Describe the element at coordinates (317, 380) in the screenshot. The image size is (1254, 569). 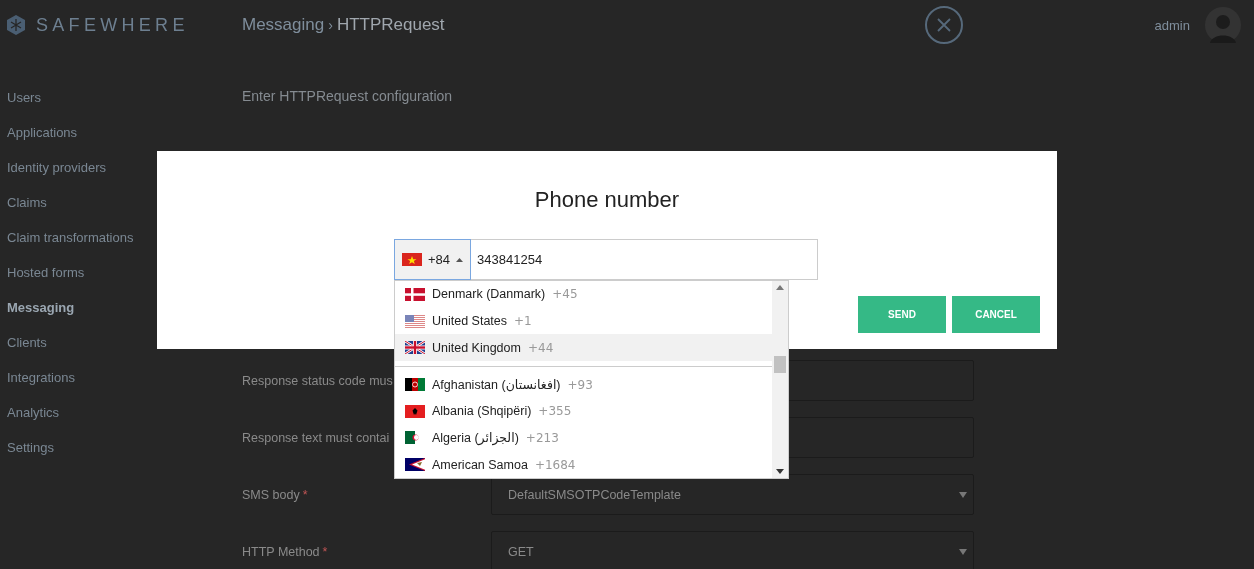
I see `field-label: Response status code mus` at that location.